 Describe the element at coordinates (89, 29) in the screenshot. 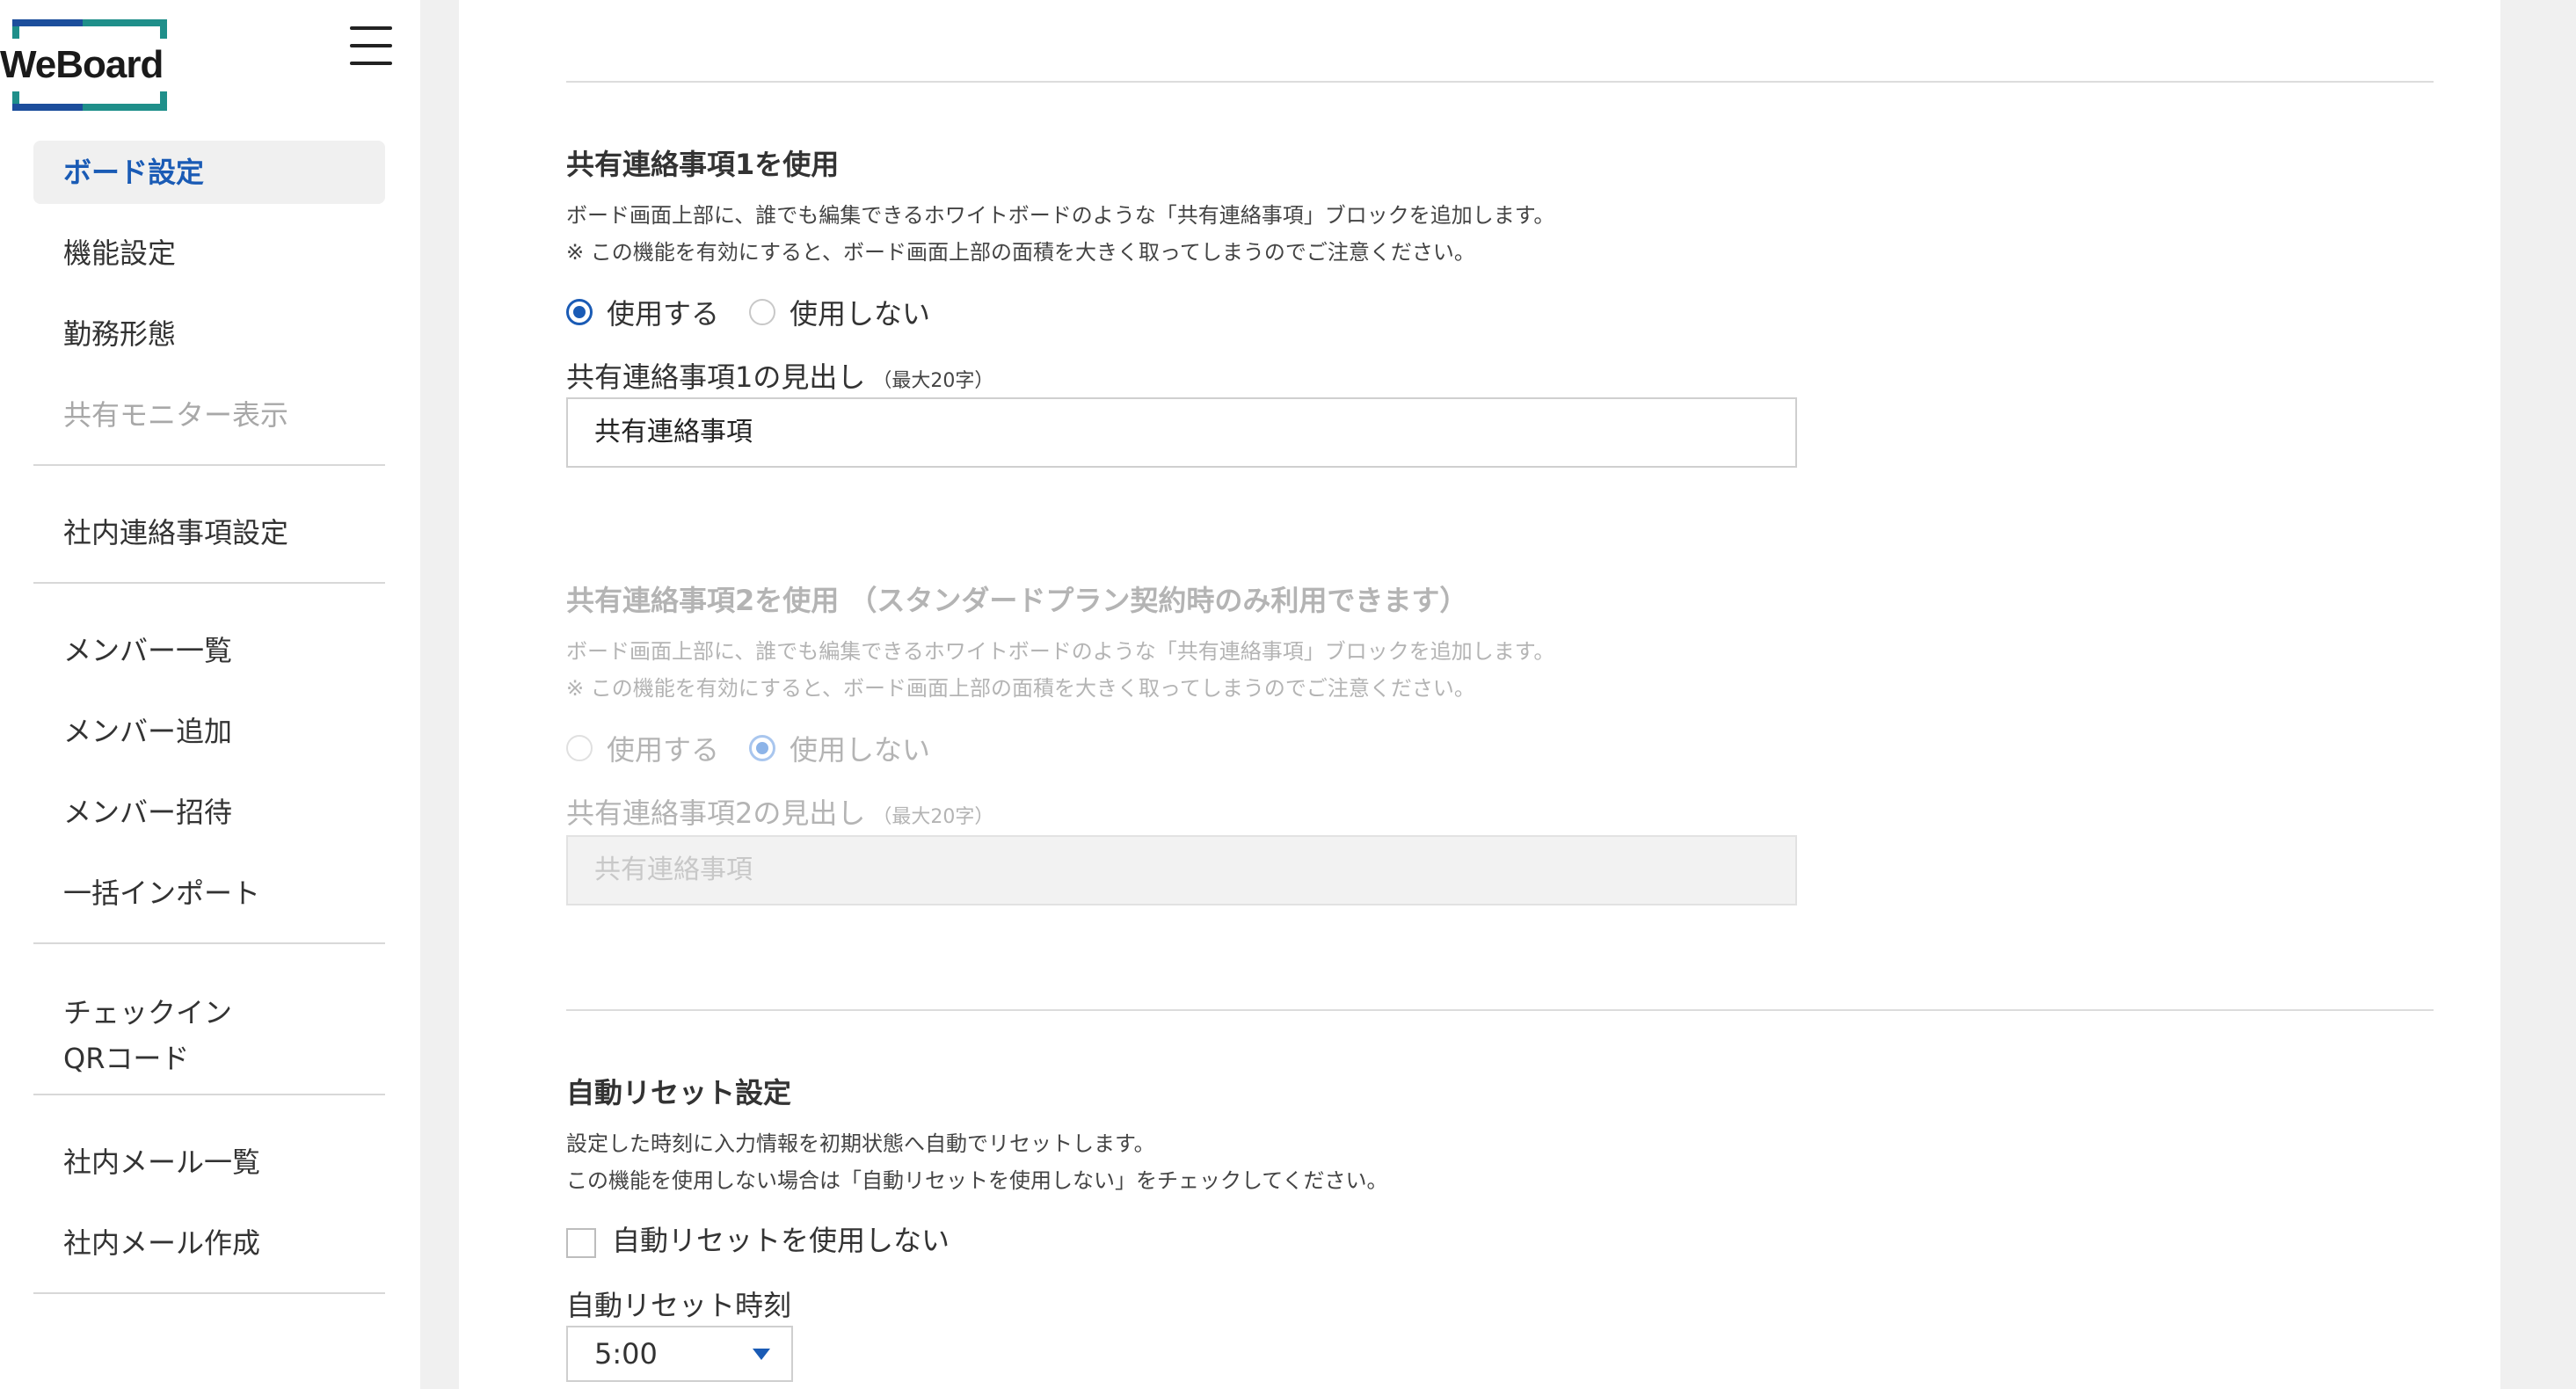

I see `logo-frame-top` at that location.